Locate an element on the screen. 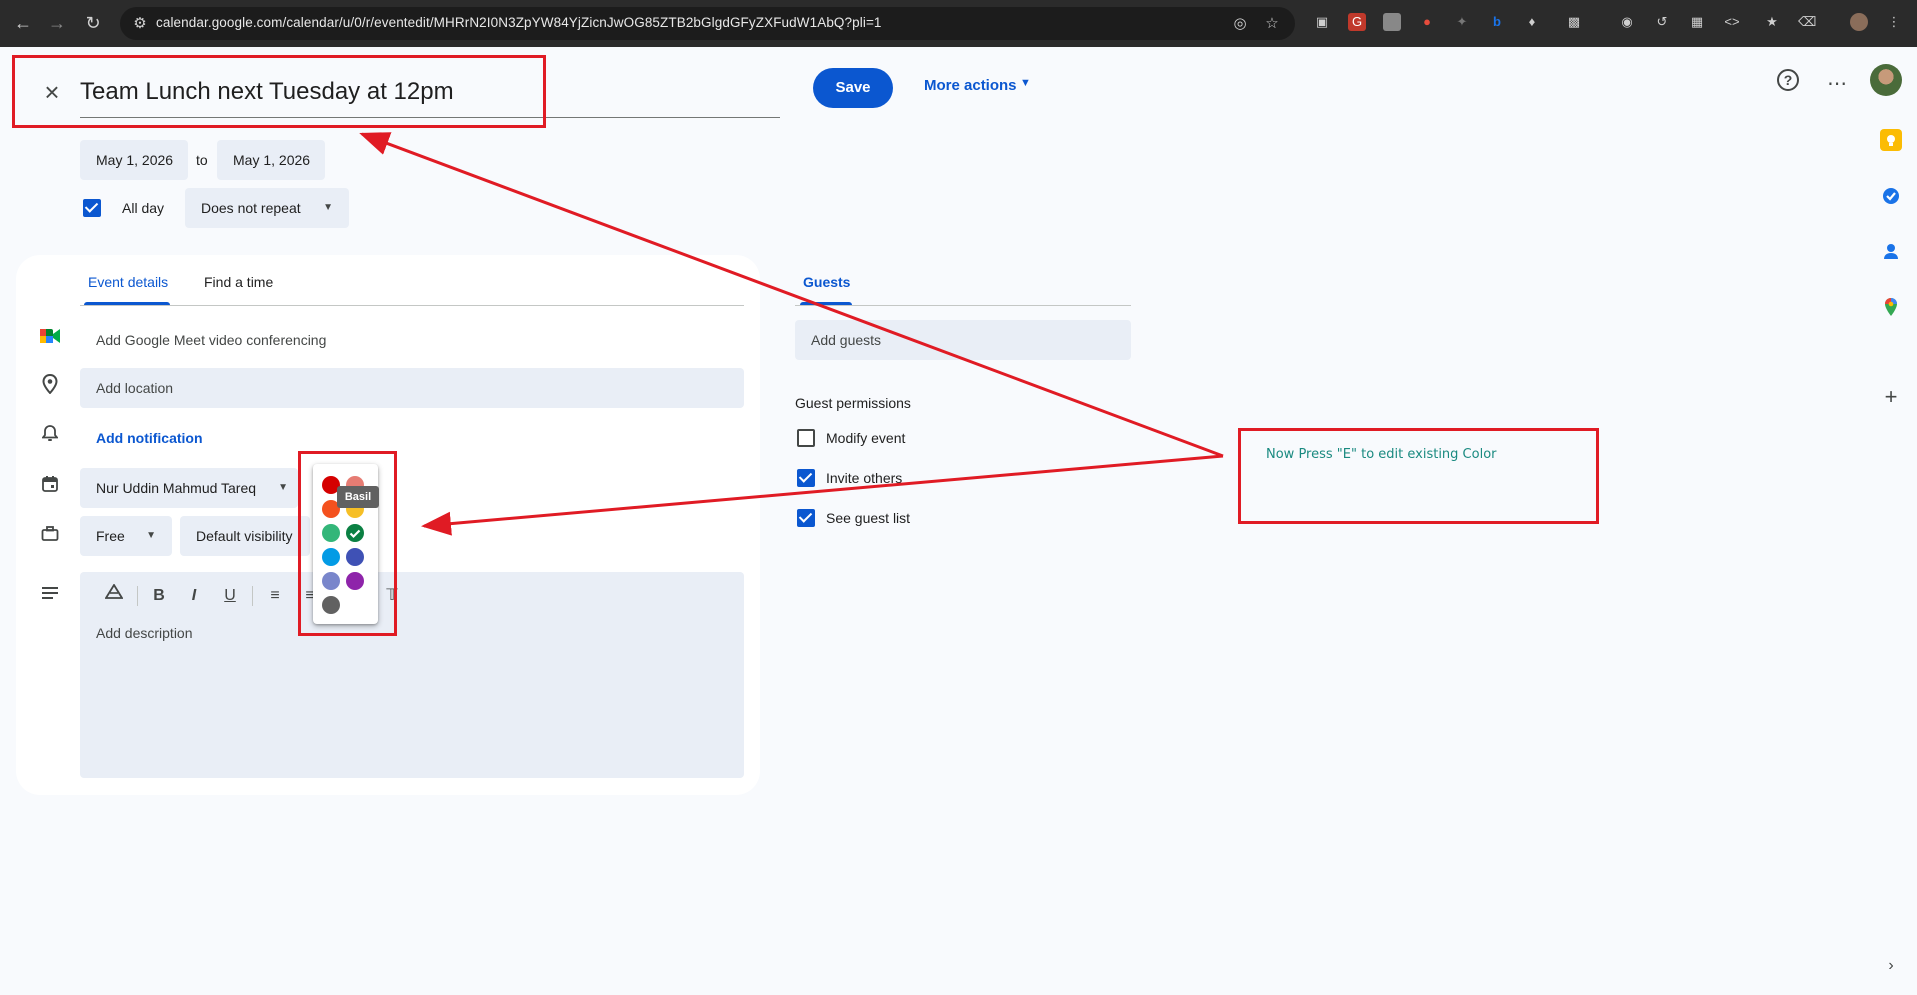 The width and height of the screenshot is (1917, 995). instruction-text: Now Press "E" to edit existing Color is located at coordinates (1381, 454).